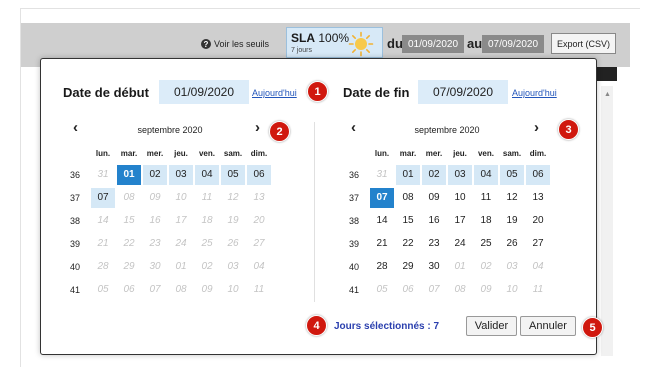 The height and width of the screenshot is (367, 650). What do you see at coordinates (534, 93) in the screenshot?
I see `end-today-link: Aujourd'hui` at bounding box center [534, 93].